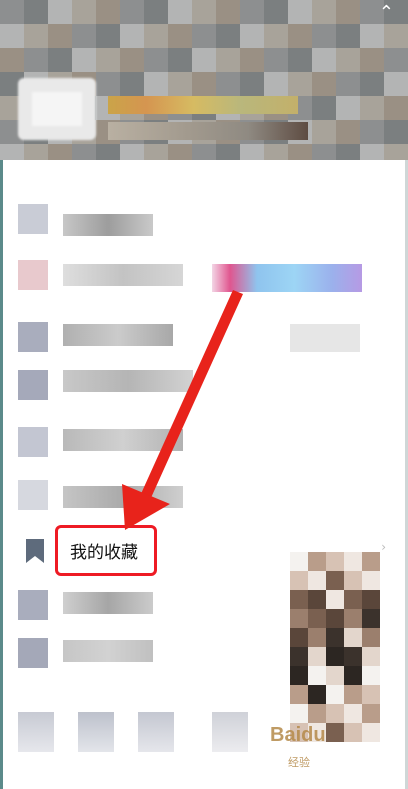 This screenshot has width=408, height=789. What do you see at coordinates (298, 735) in the screenshot?
I see `watermark-logo: Baidu` at bounding box center [298, 735].